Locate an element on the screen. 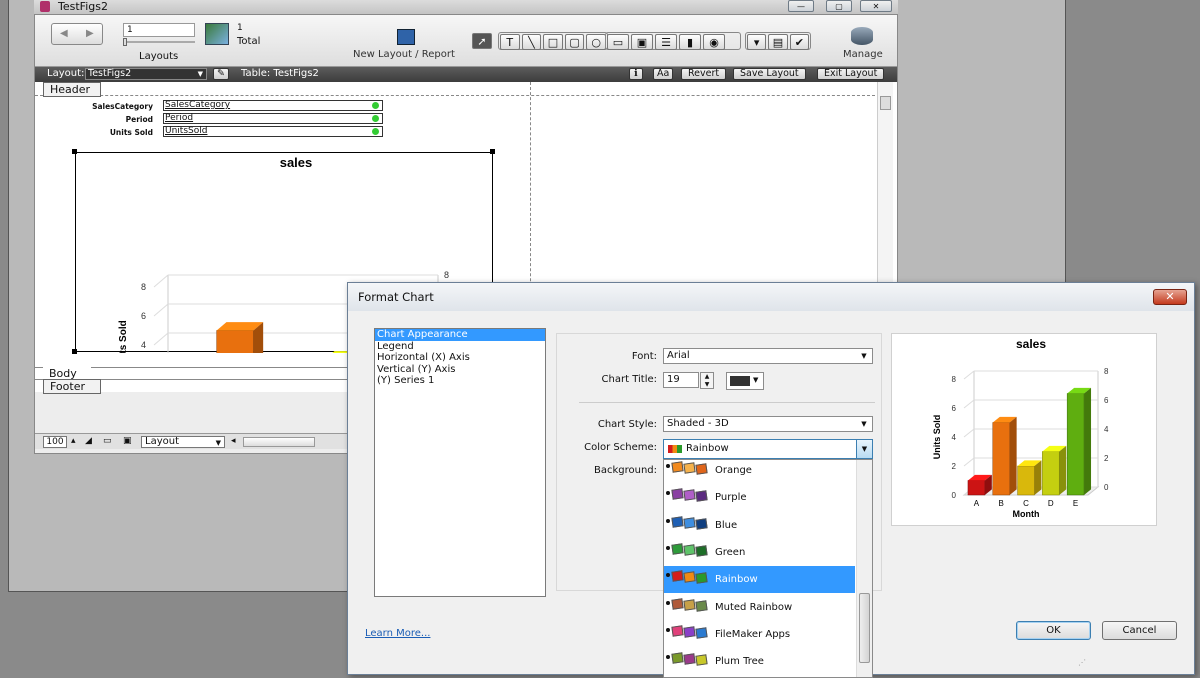 This screenshot has height=678, width=1200. x-tick-label: B is located at coordinates (1001, 503).